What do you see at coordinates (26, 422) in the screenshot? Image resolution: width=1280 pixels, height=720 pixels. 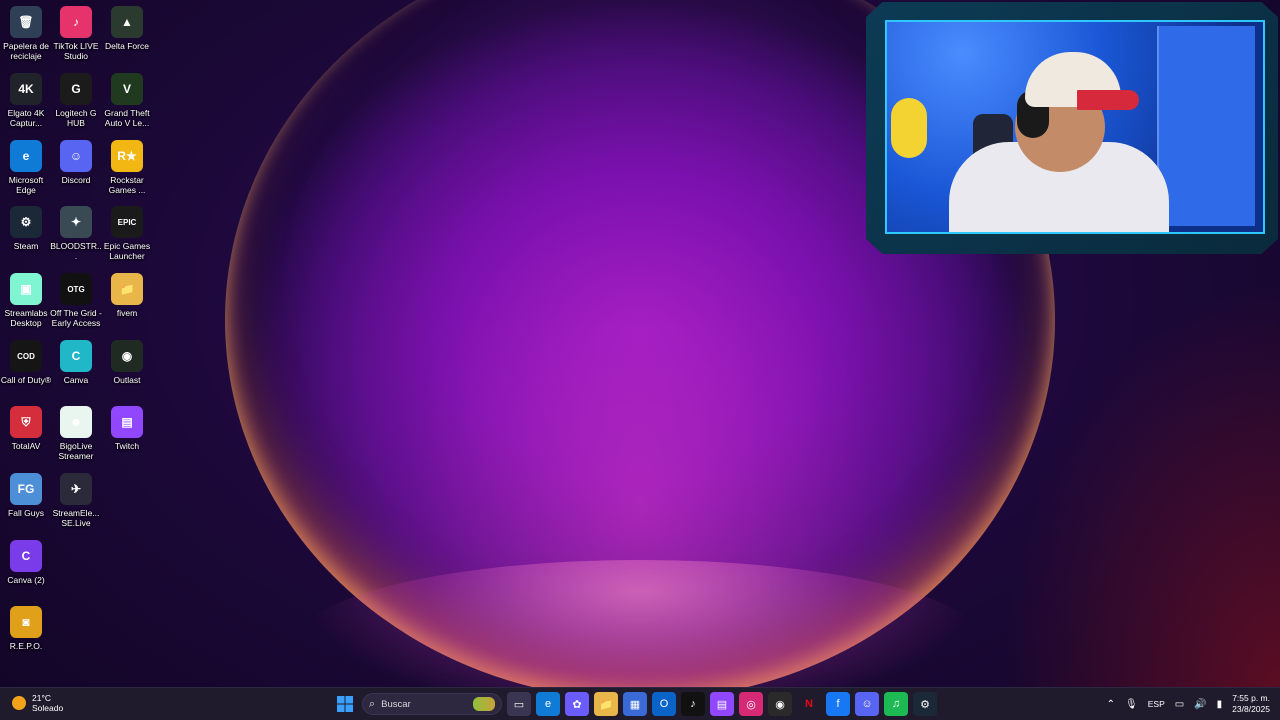 I see `totalav-icon: ⛨` at bounding box center [26, 422].